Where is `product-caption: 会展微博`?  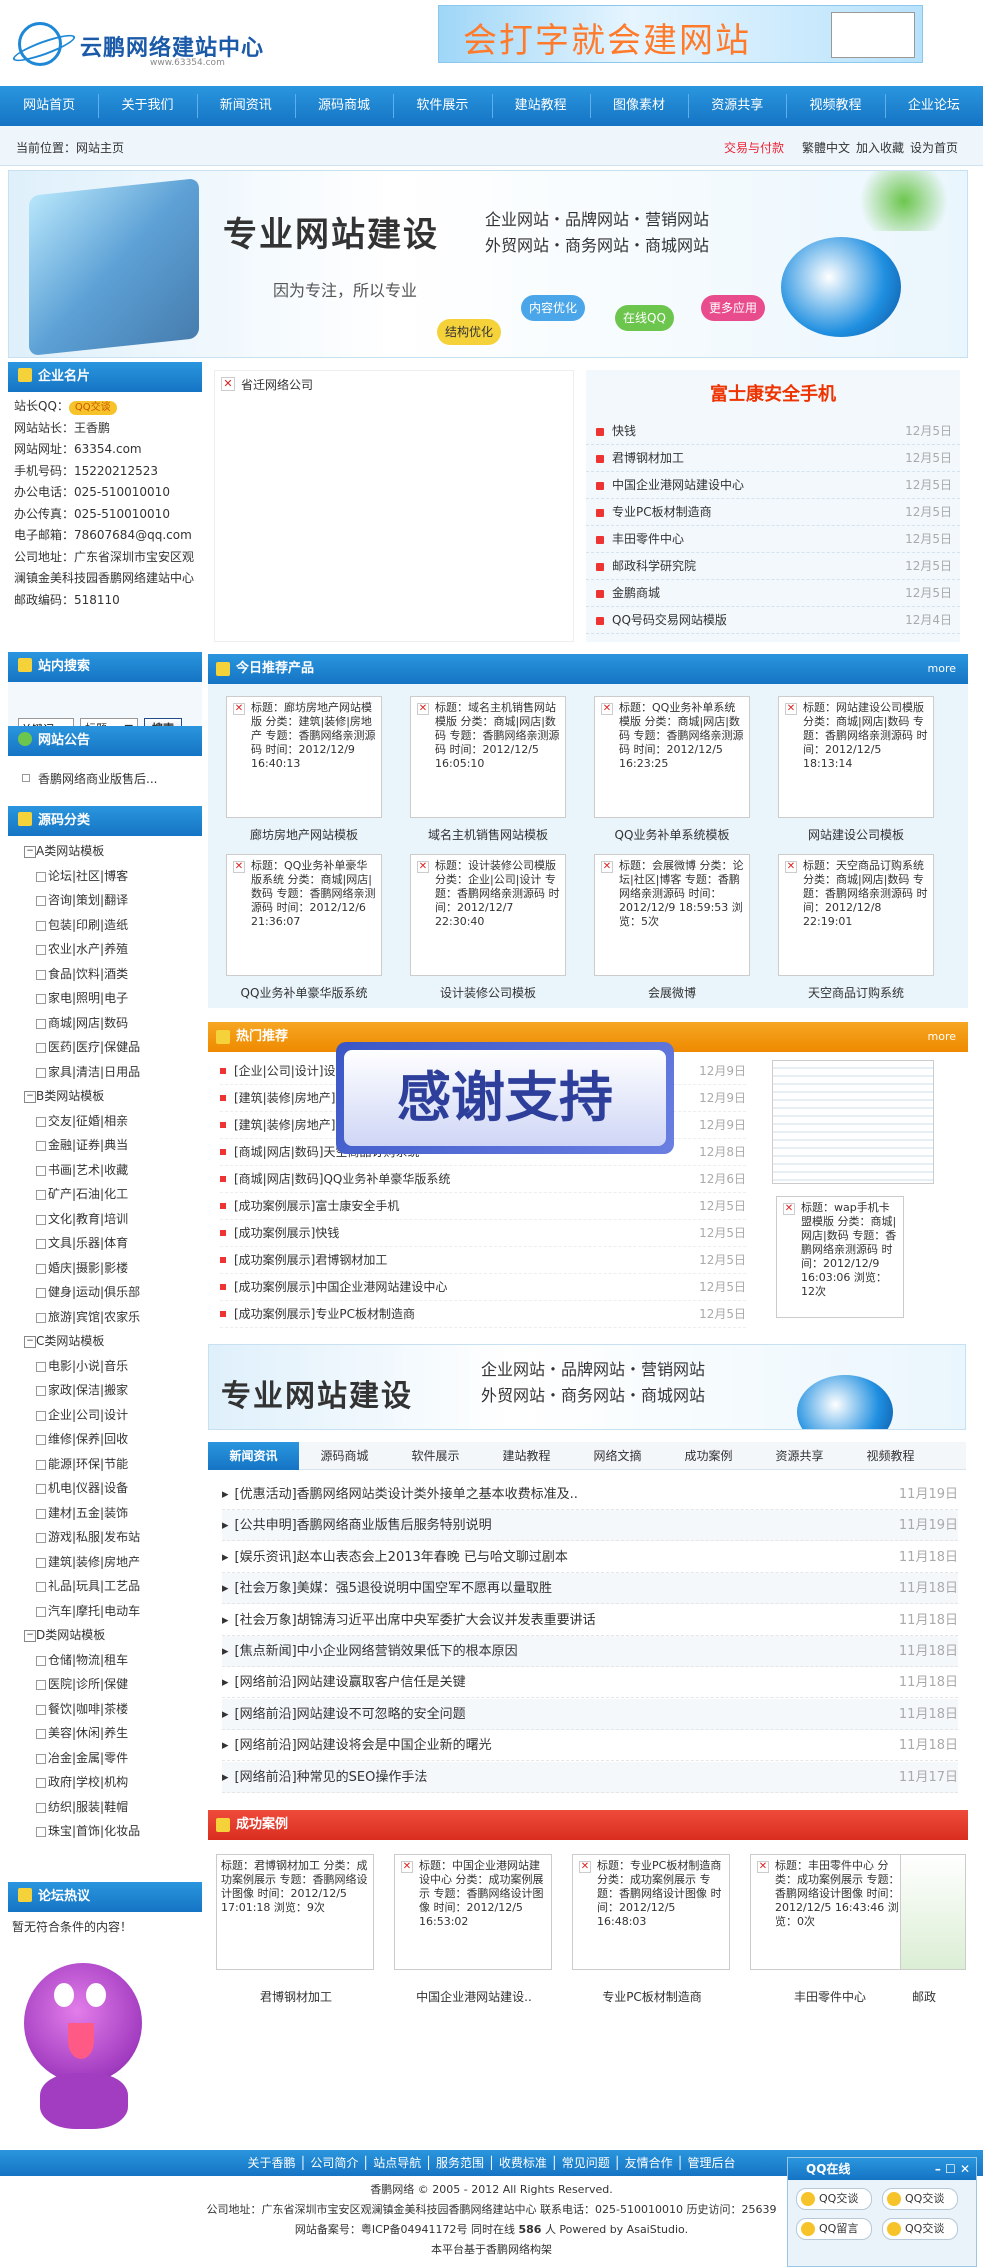 product-caption: 会展微博 is located at coordinates (672, 992).